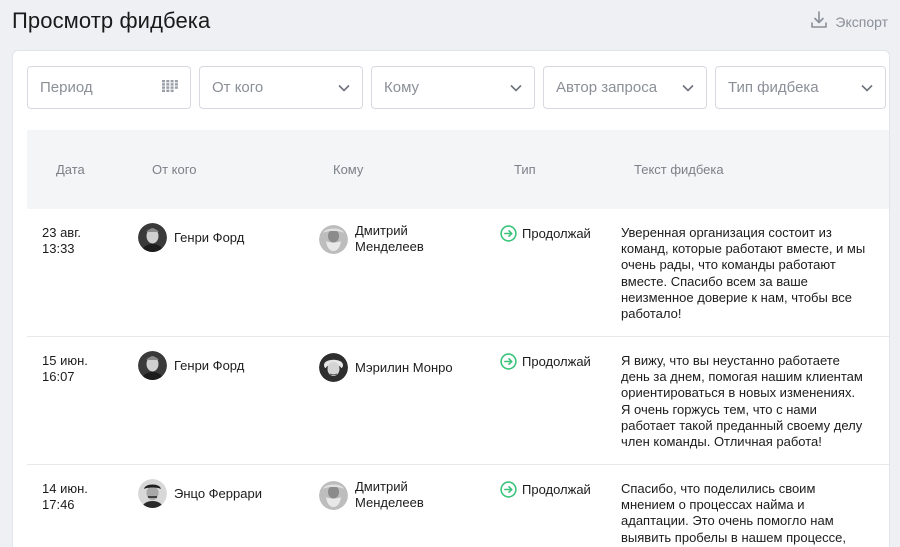 Image resolution: width=900 pixels, height=547 pixels. I want to click on column-header-from: От кого, so click(174, 169).